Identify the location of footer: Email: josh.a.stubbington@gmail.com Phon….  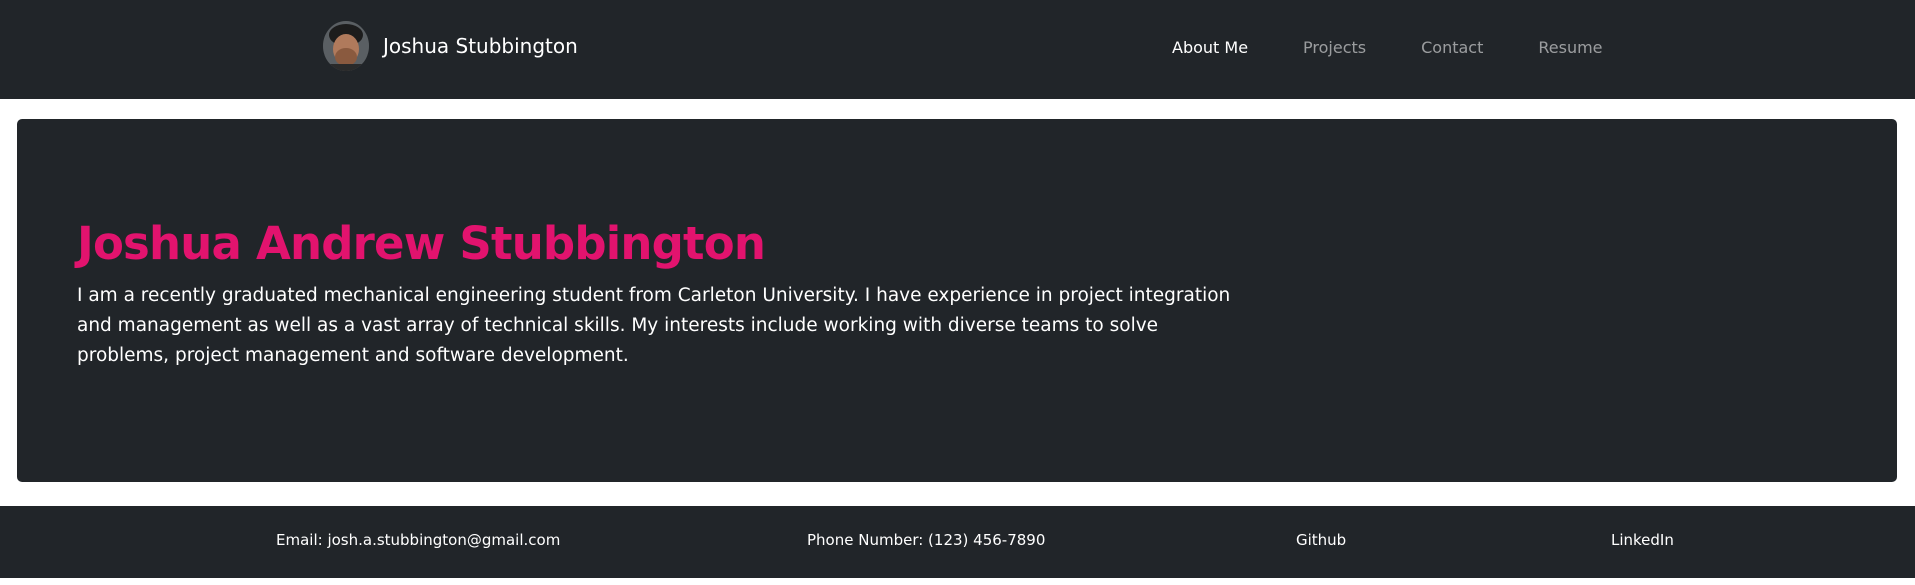
(957, 542).